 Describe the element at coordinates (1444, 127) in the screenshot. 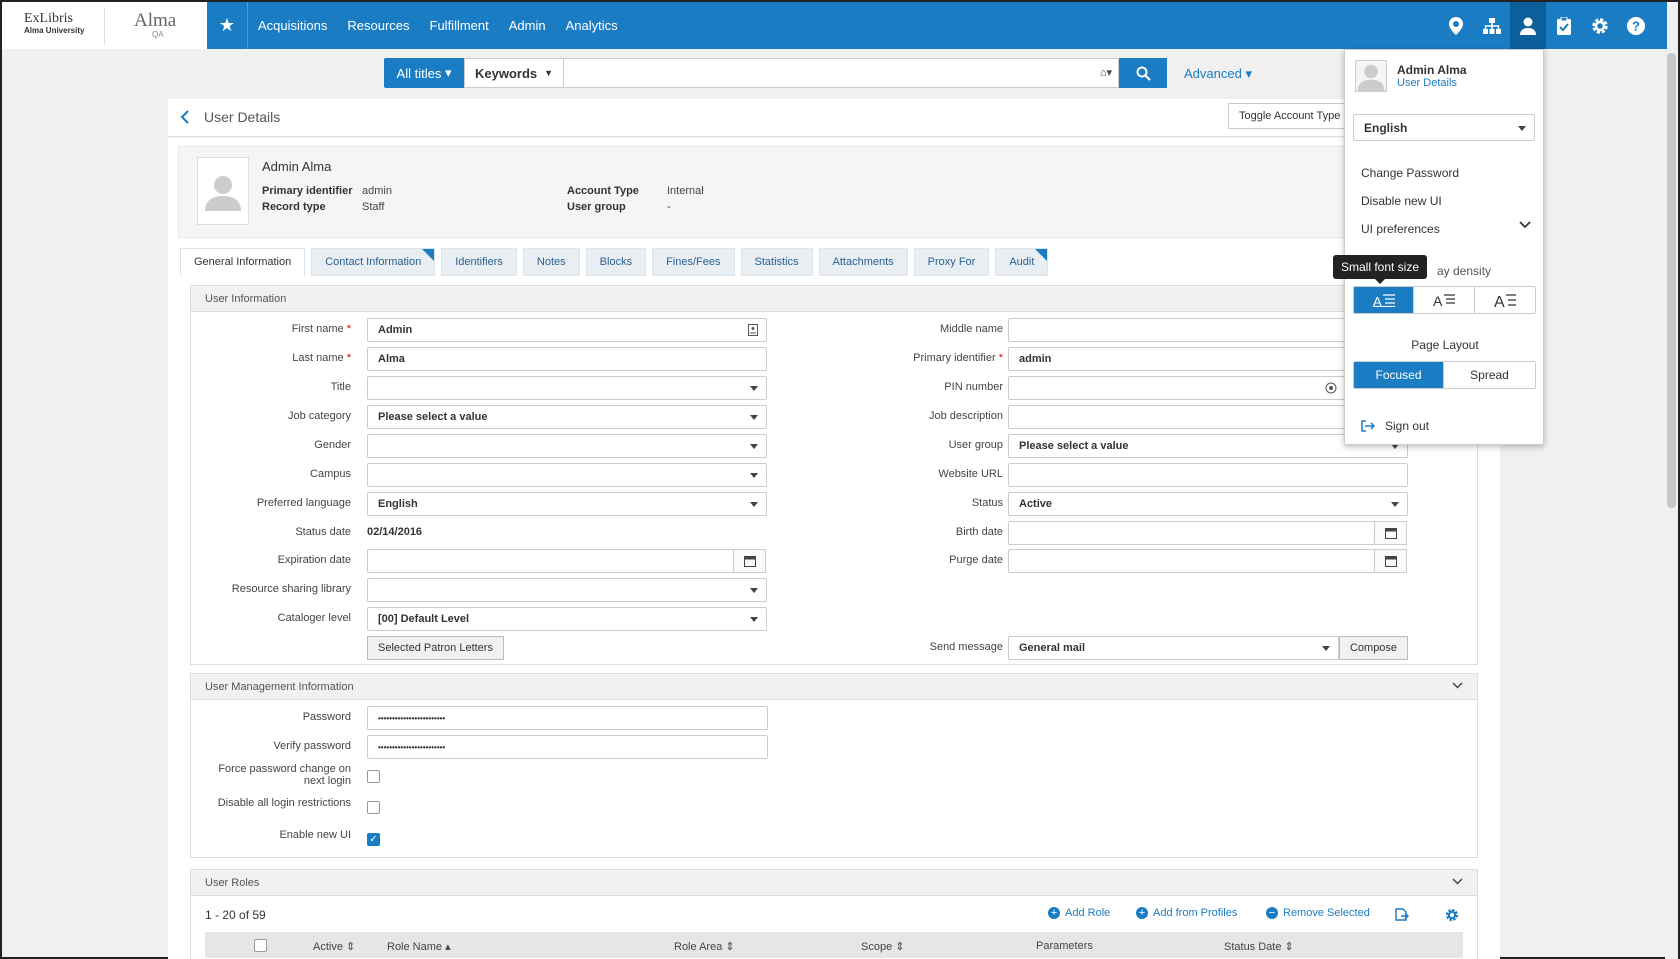

I see `language-select: English` at that location.